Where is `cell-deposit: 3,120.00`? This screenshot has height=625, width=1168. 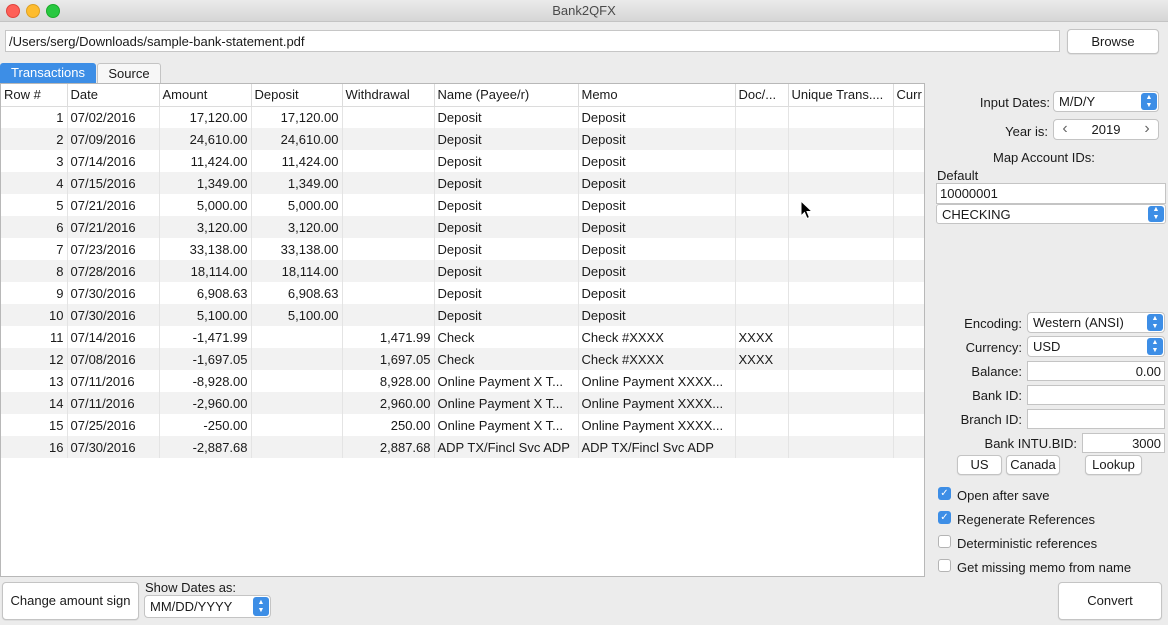
cell-deposit: 3,120.00 is located at coordinates (297, 227).